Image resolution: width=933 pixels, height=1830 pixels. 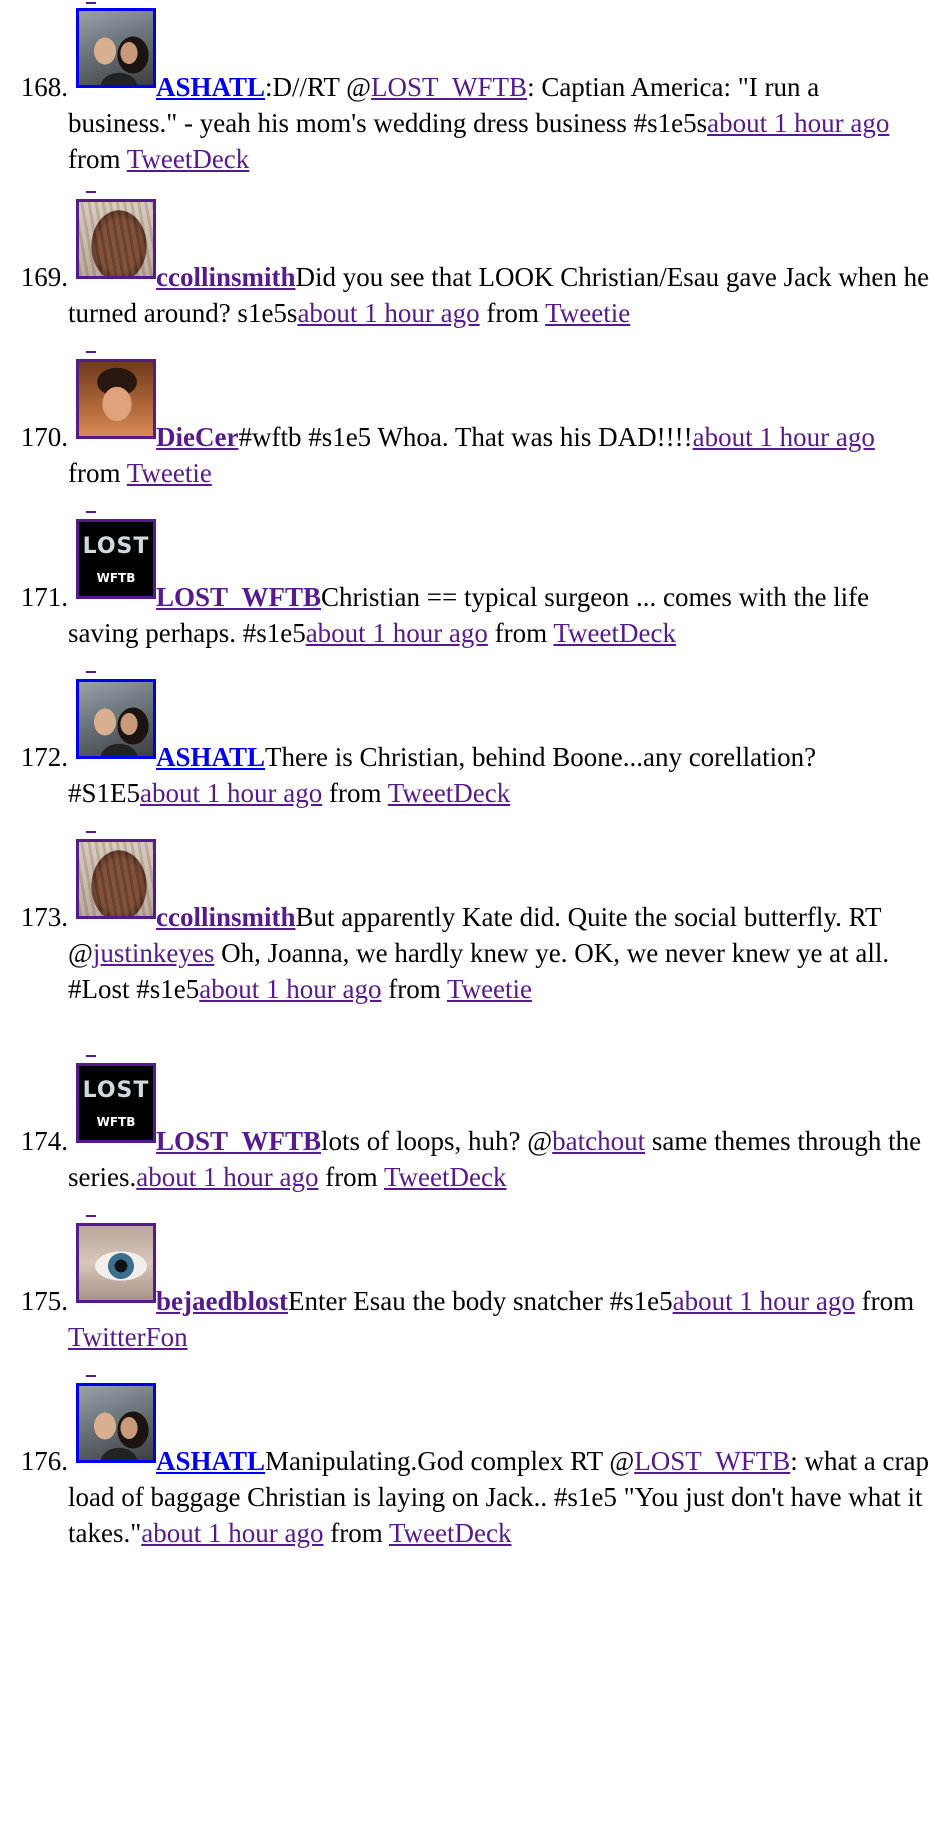 What do you see at coordinates (44, 437) in the screenshot?
I see `tweet-number: 170.` at bounding box center [44, 437].